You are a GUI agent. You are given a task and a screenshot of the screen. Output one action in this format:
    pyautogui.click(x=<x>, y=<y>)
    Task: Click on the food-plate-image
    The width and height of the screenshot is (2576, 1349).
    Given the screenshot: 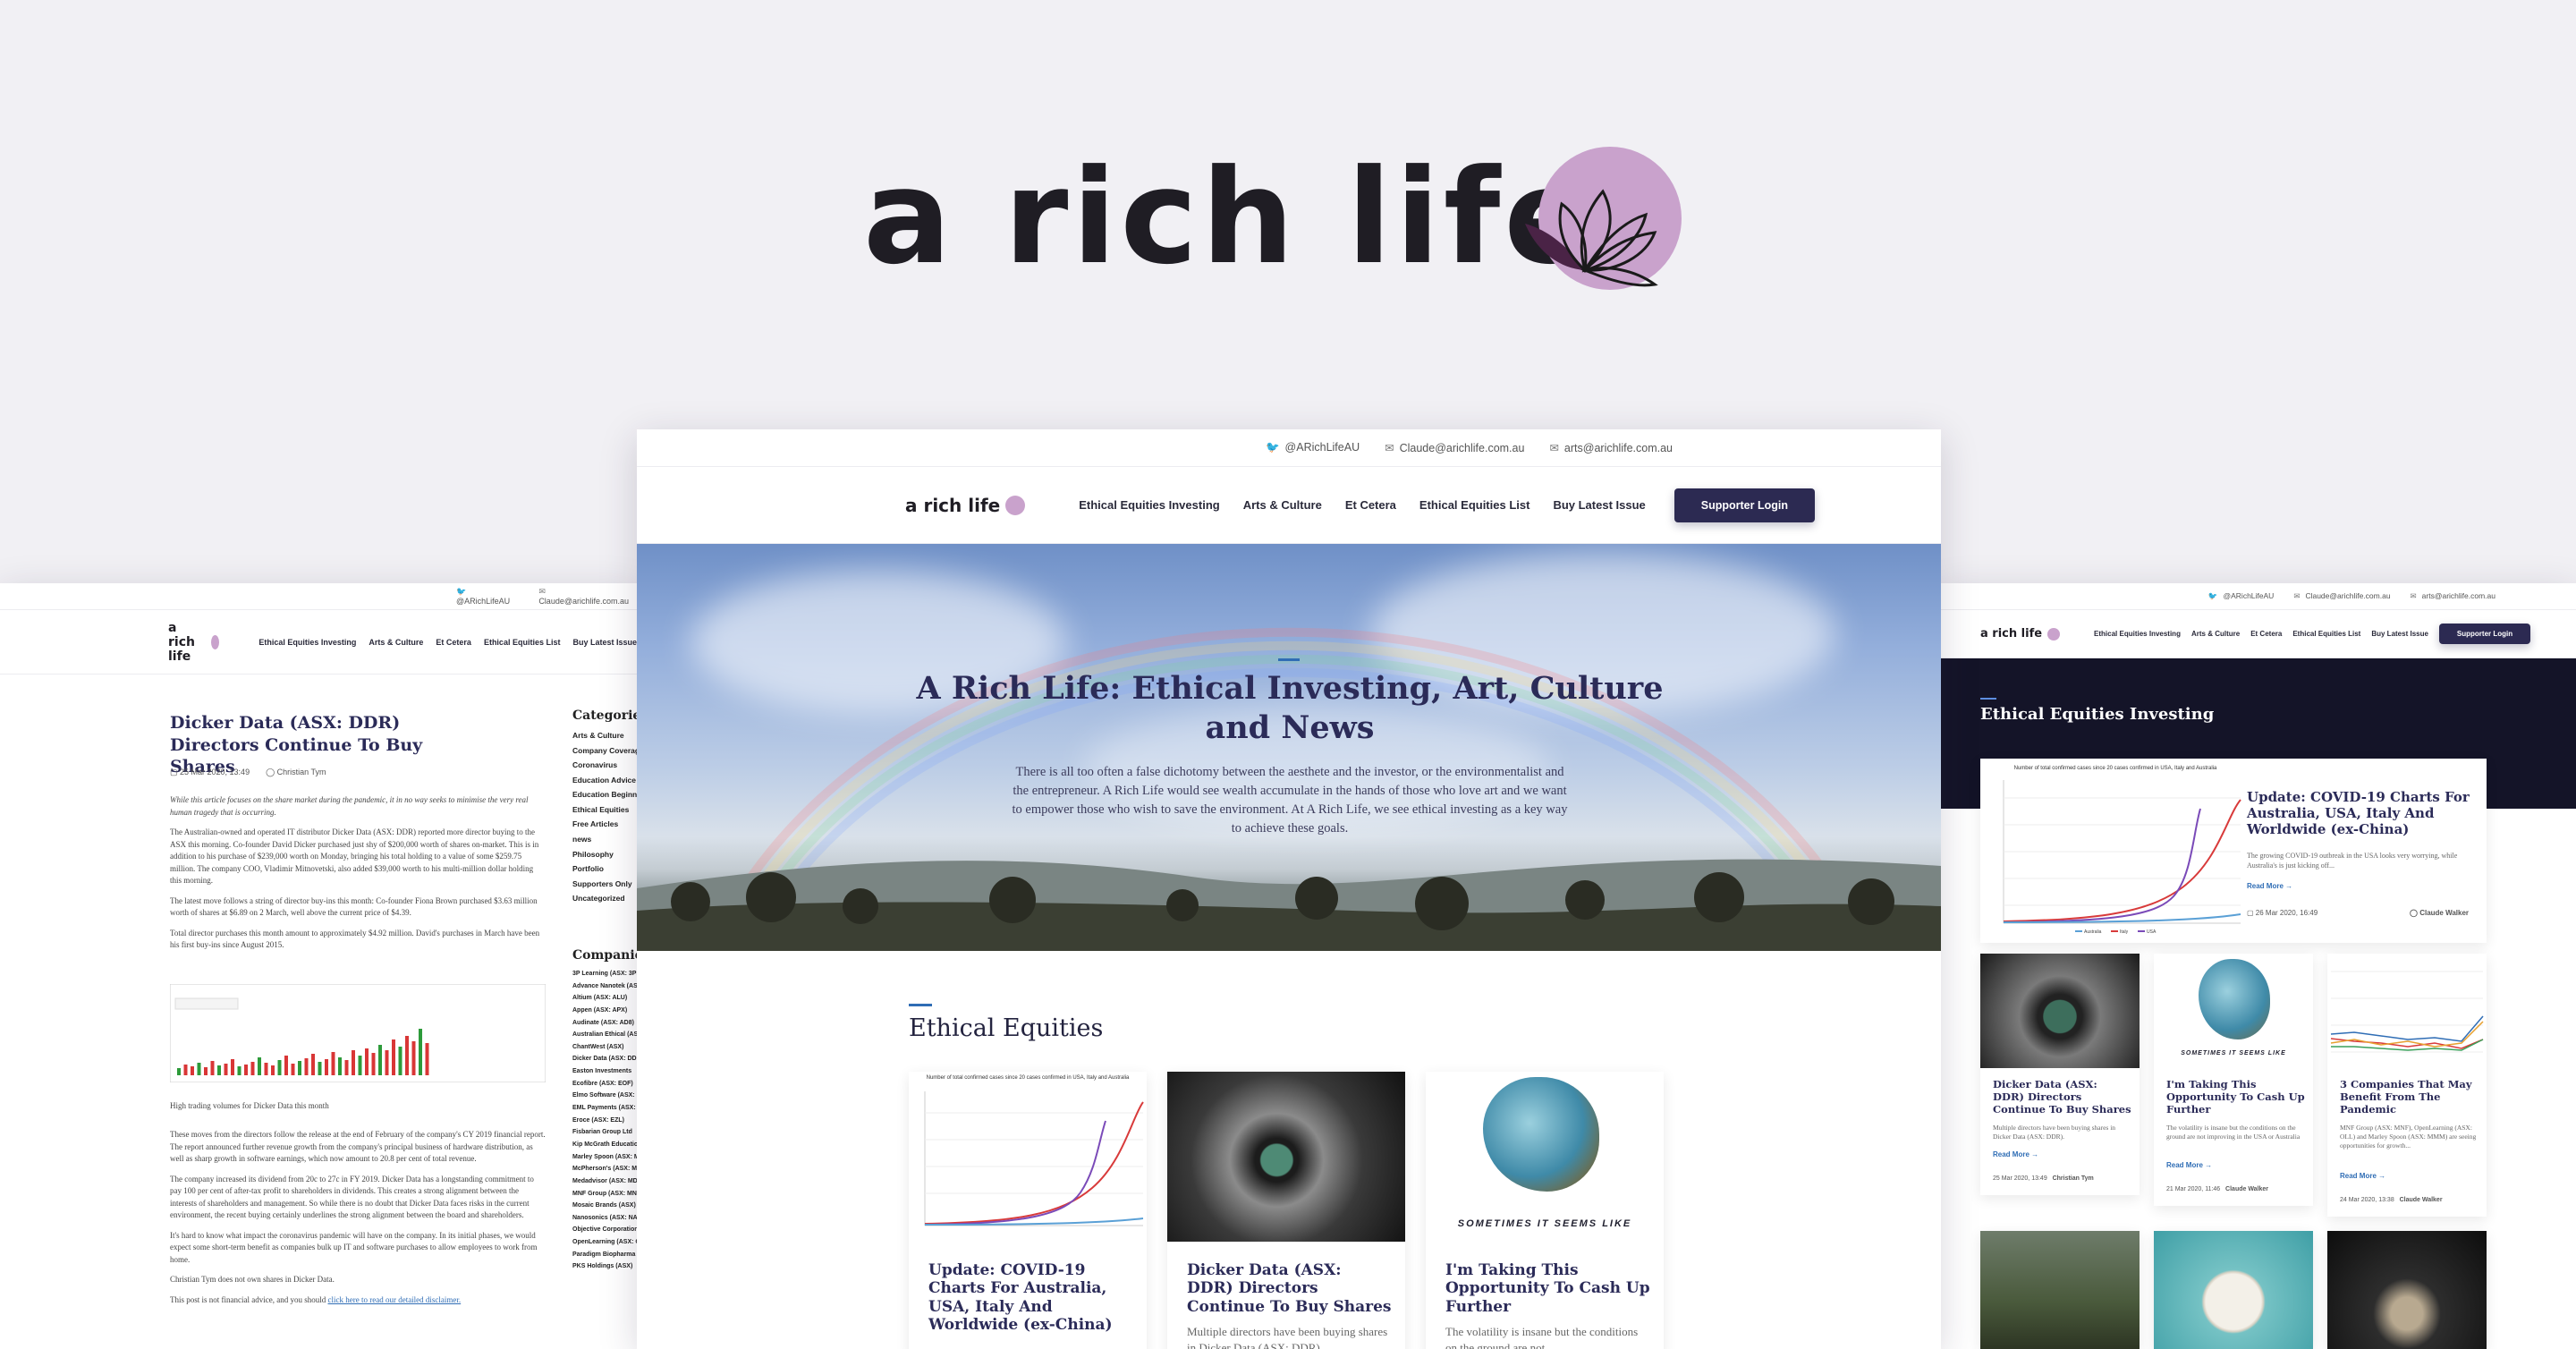 What is the action you would take?
    pyautogui.click(x=2233, y=1290)
    